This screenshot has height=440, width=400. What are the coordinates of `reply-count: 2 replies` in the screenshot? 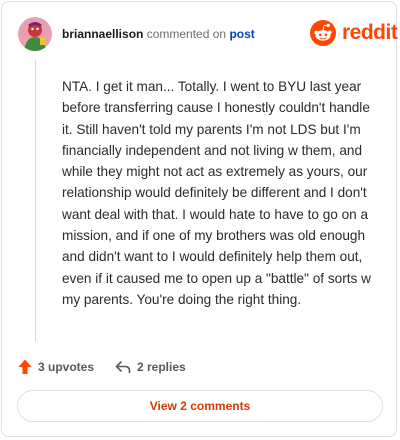 It's located at (161, 367).